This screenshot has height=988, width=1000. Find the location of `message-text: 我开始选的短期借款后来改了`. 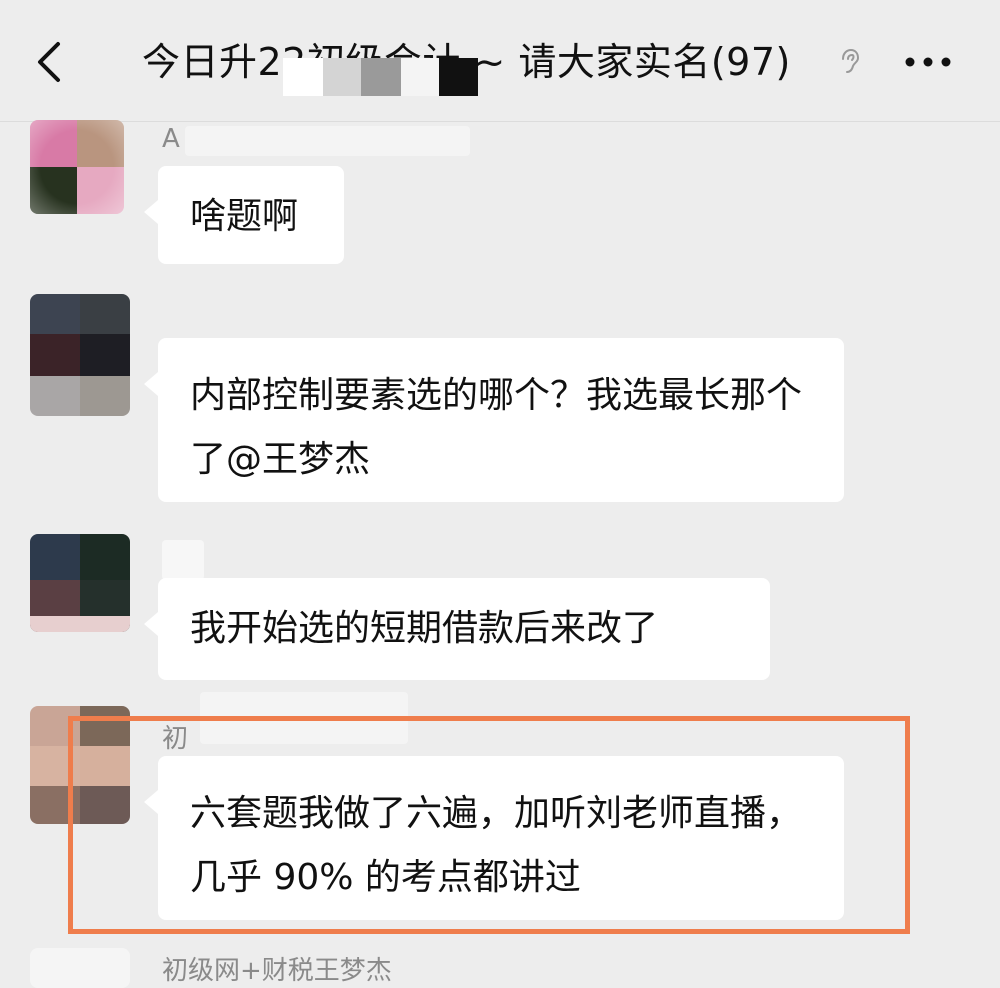

message-text: 我开始选的短期借款后来改了 is located at coordinates (424, 628).